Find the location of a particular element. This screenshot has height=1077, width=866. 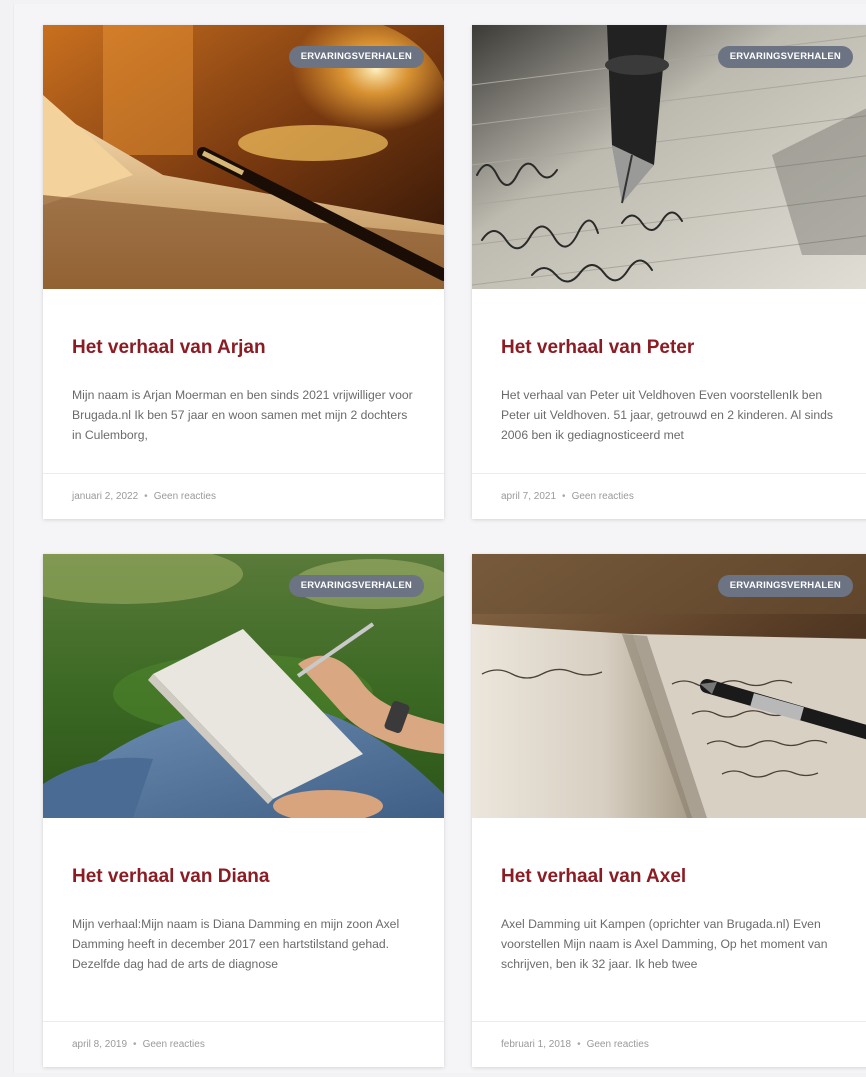

post-date: januari 2, 2022 is located at coordinates (105, 496).